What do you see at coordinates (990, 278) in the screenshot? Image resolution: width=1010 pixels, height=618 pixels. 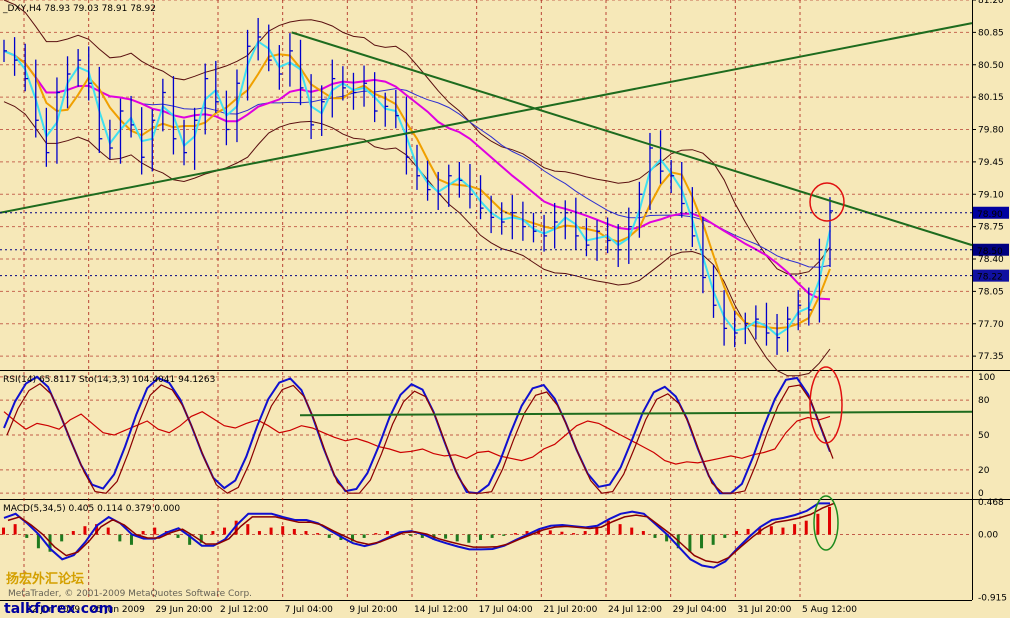 I see `price-flag-label: 78.22` at bounding box center [990, 278].